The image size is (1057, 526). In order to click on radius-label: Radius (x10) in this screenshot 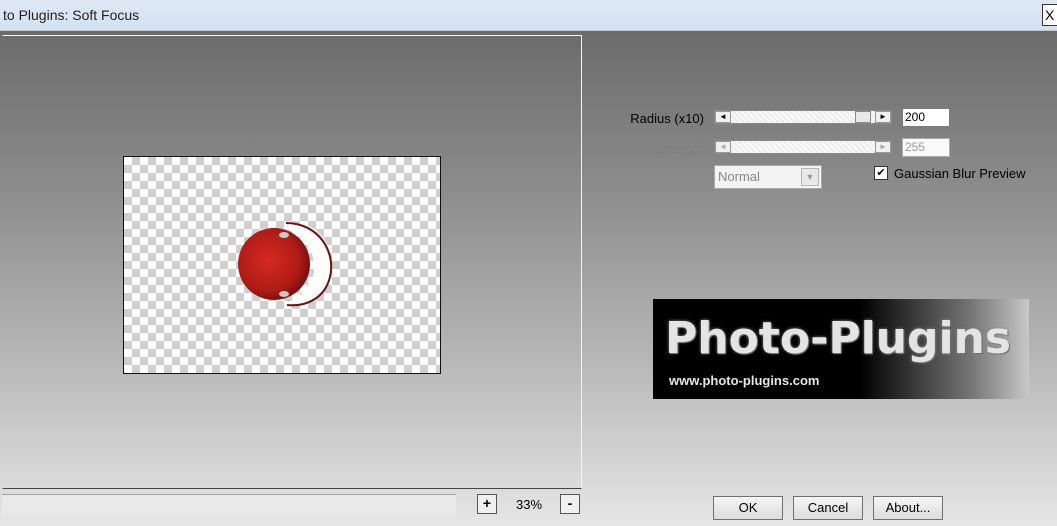, I will do `click(667, 118)`.